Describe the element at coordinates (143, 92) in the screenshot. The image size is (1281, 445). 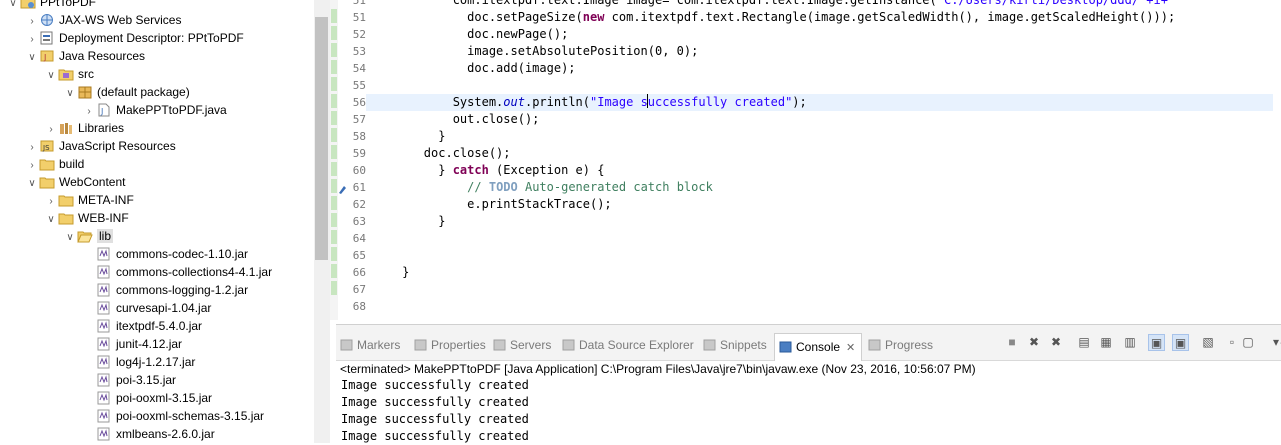
I see `tree-item-label: (default package)` at that location.